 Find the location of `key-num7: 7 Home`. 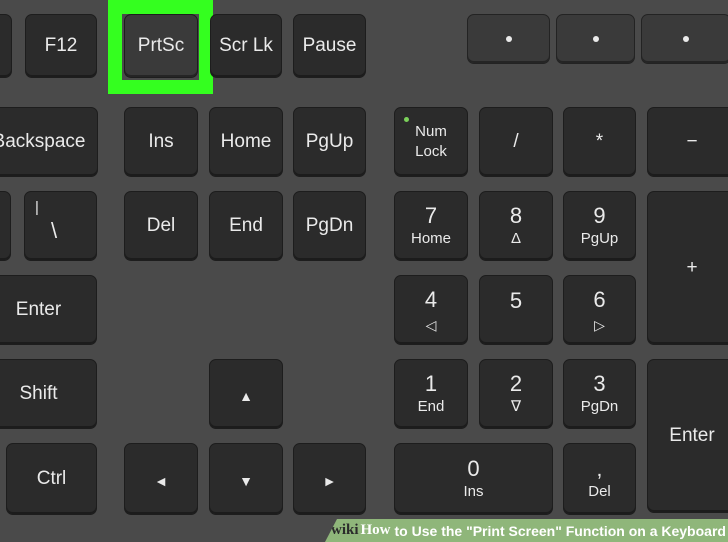

key-num7: 7 Home is located at coordinates (431, 226).